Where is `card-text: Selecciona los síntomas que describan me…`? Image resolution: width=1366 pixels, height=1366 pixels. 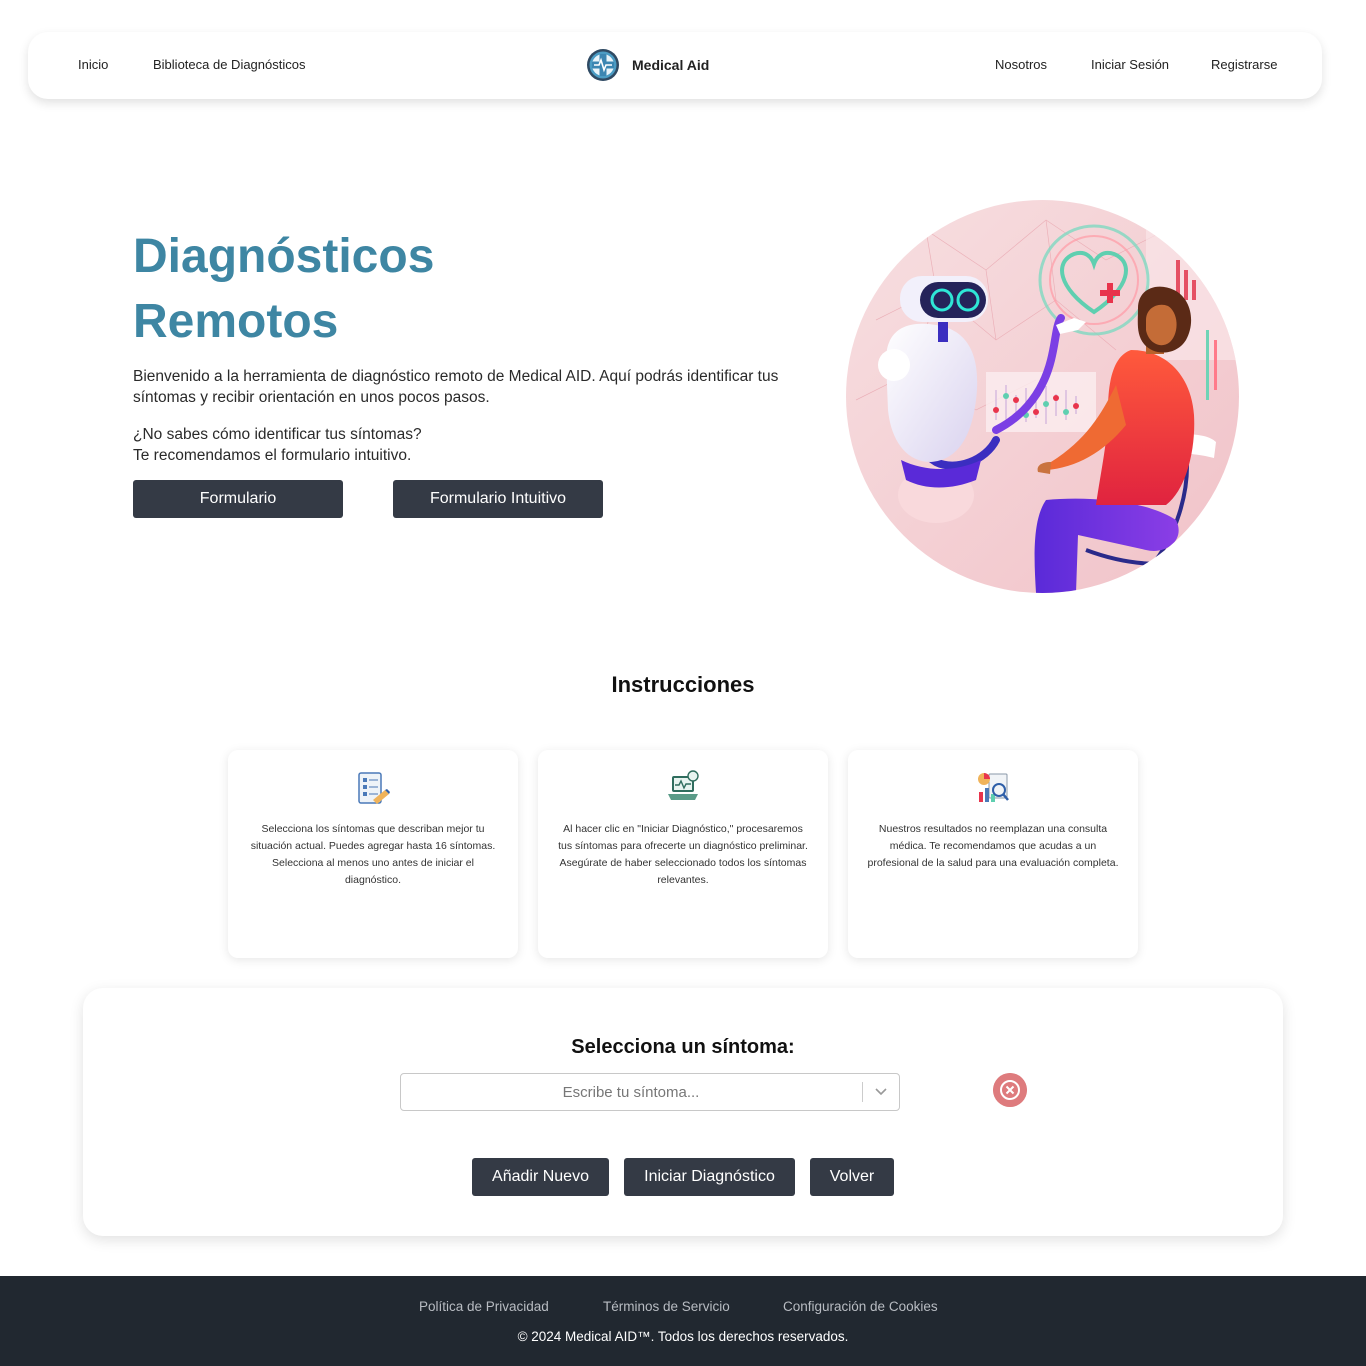
card-text: Selecciona los síntomas que describan me… is located at coordinates (373, 854).